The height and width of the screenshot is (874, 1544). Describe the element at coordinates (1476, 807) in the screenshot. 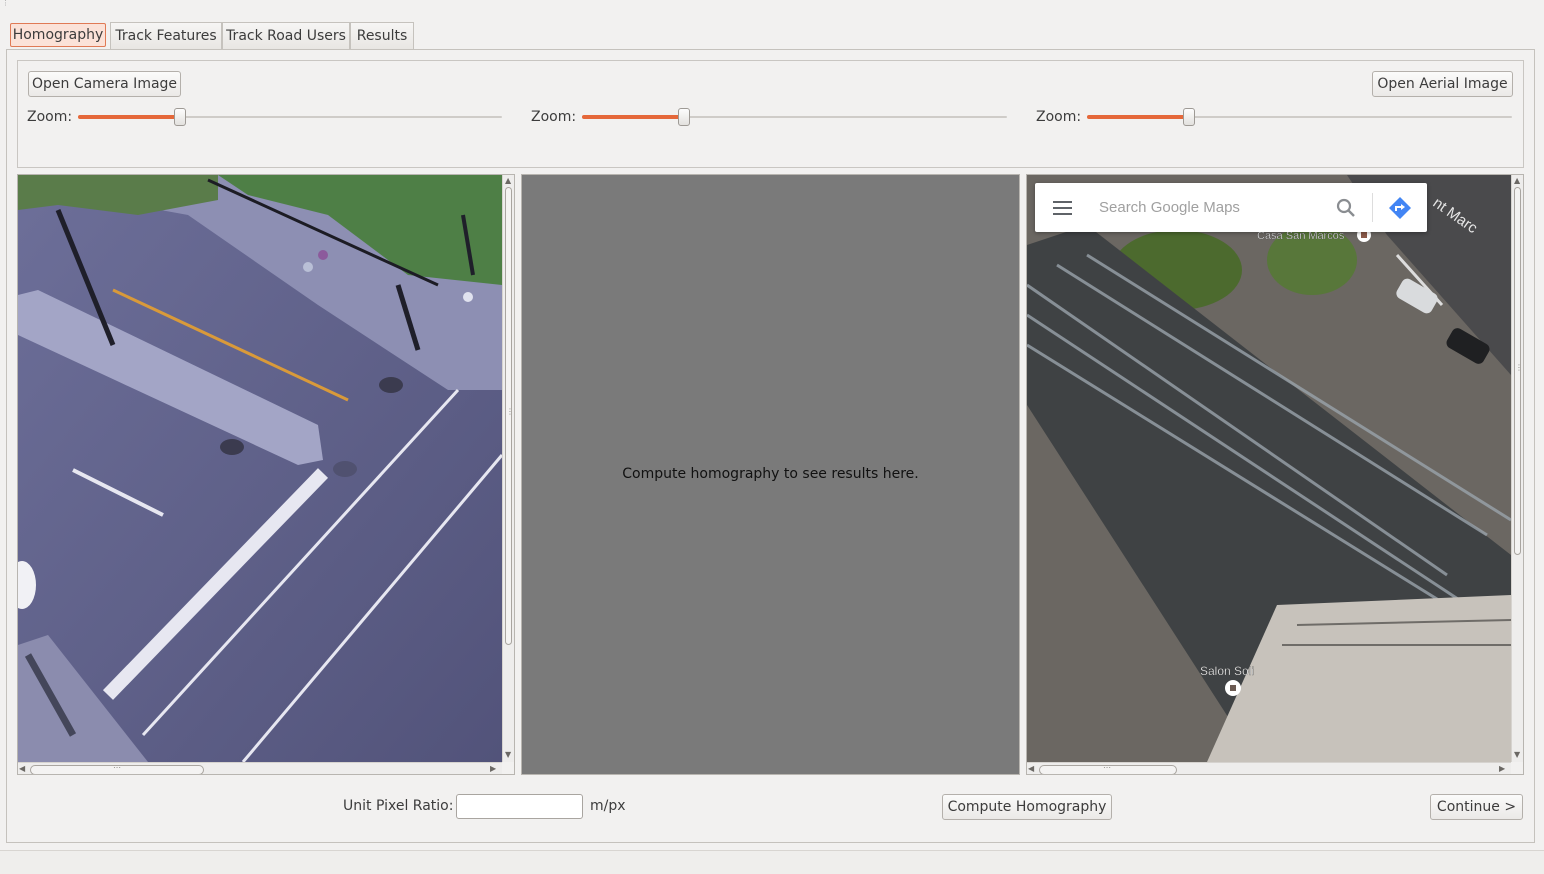

I see `continue-button: Continue >` at that location.